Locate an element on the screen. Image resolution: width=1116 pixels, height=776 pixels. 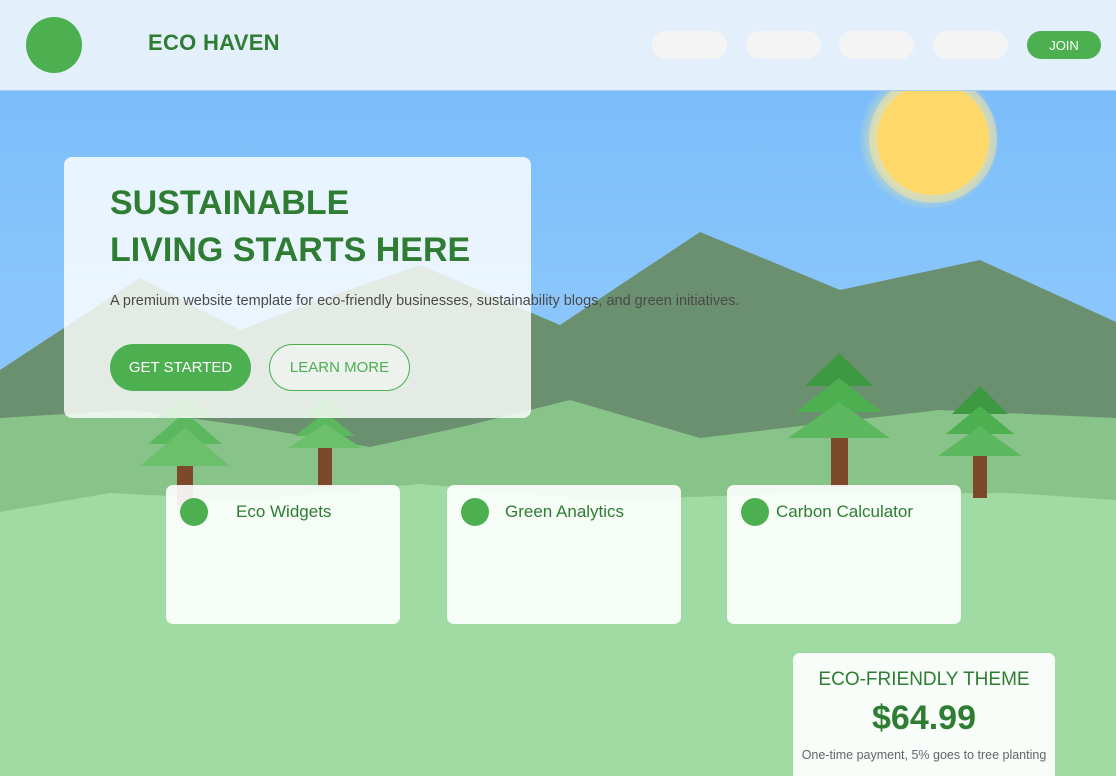
site-header: ECO HAVEN JOIN is located at coordinates (558, 45).